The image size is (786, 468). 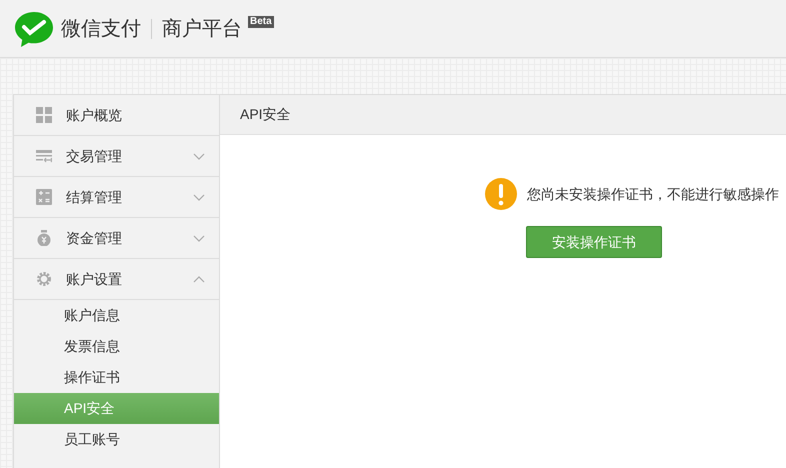 What do you see at coordinates (44, 115) in the screenshot?
I see `grid-icon` at bounding box center [44, 115].